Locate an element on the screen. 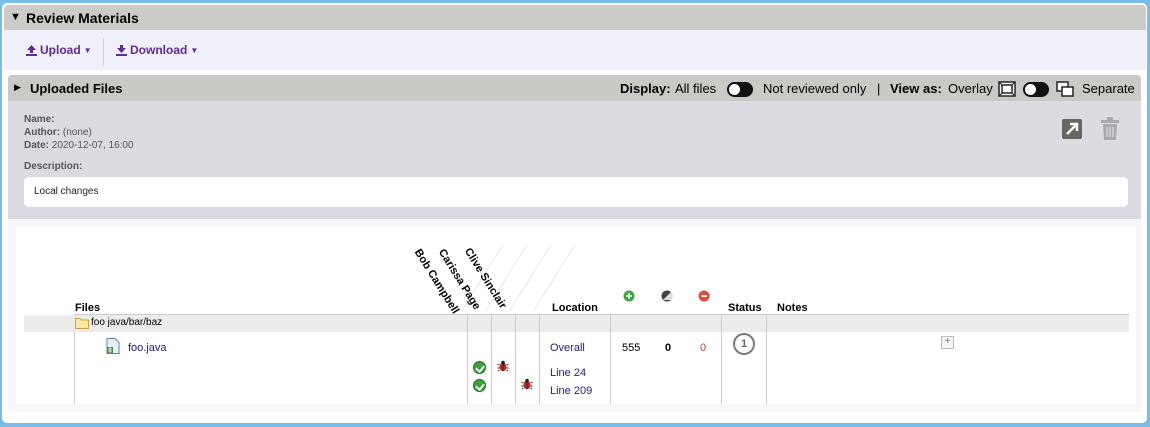 Image resolution: width=1150 pixels, height=427 pixels. added-icon is located at coordinates (629, 296).